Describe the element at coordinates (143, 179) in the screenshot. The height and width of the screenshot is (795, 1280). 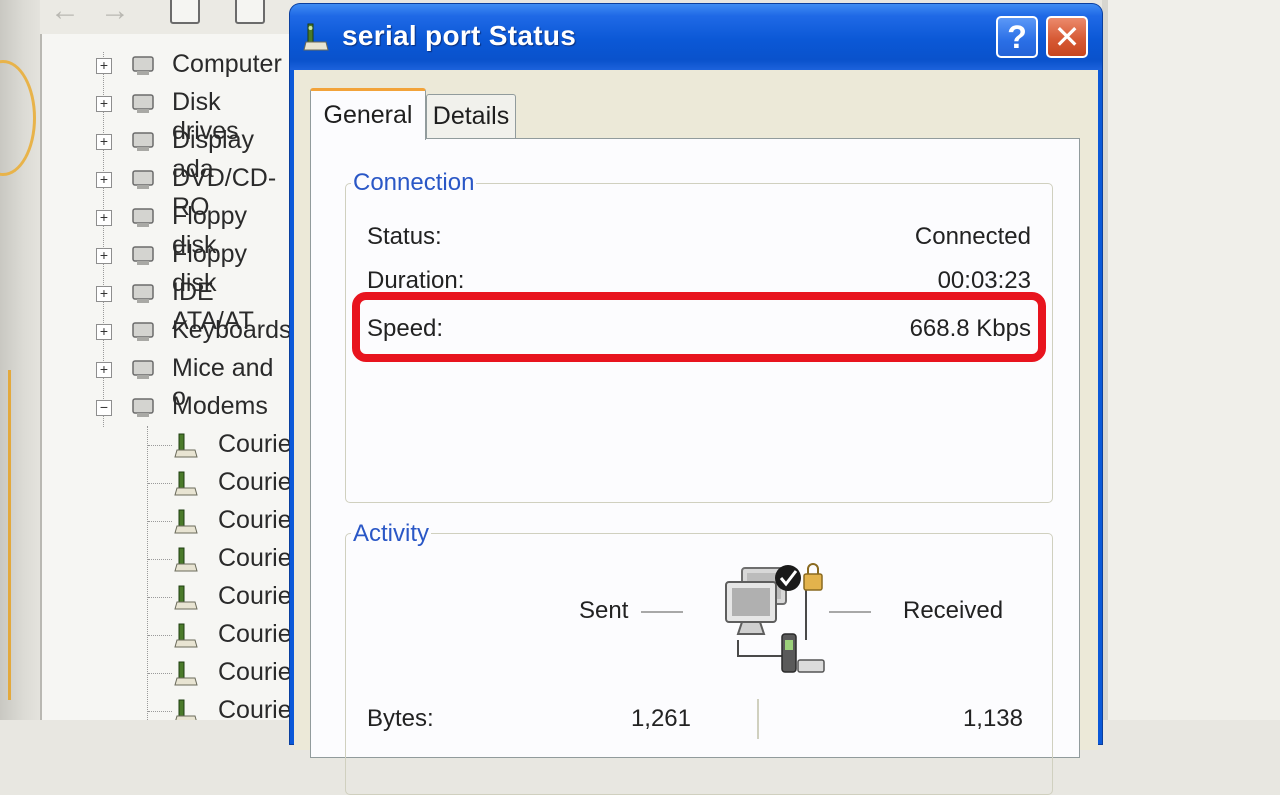
I see `cd-drive-icon` at that location.